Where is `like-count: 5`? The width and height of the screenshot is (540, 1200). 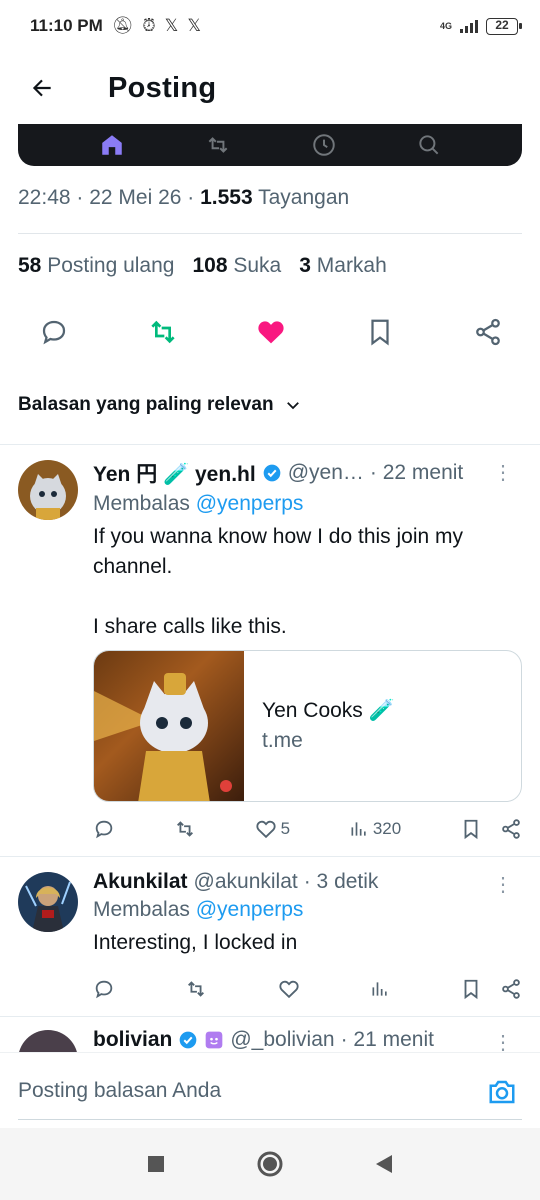 like-count: 5 is located at coordinates (285, 828).